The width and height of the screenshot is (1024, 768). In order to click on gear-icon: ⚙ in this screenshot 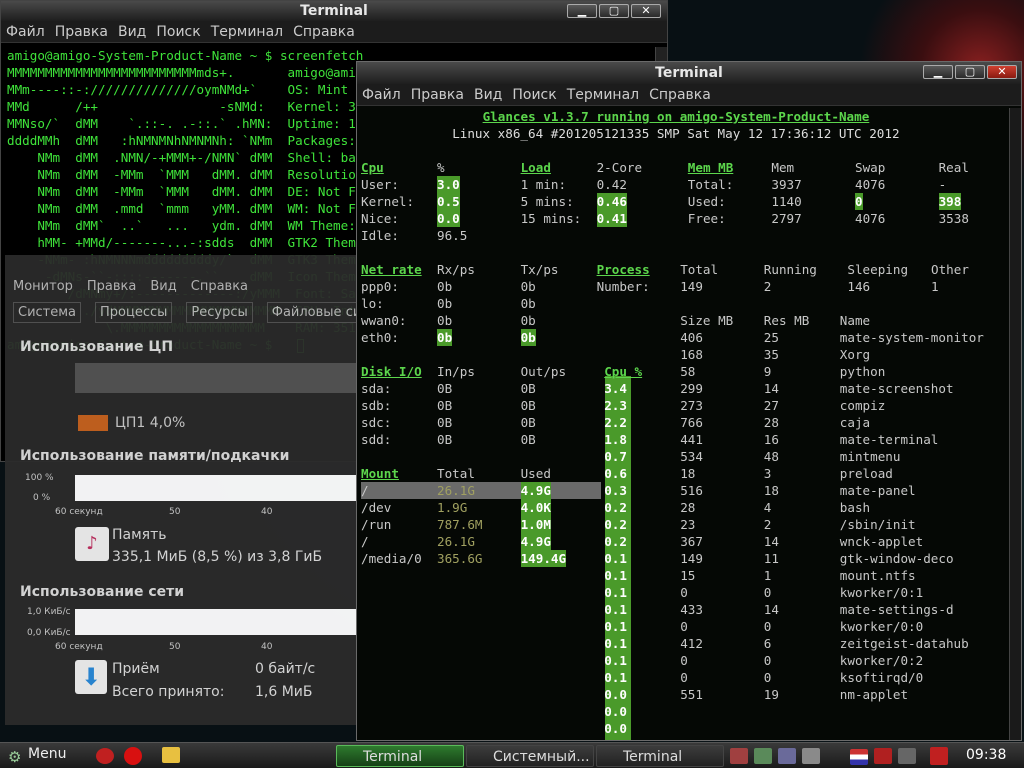, I will do `click(15, 757)`.